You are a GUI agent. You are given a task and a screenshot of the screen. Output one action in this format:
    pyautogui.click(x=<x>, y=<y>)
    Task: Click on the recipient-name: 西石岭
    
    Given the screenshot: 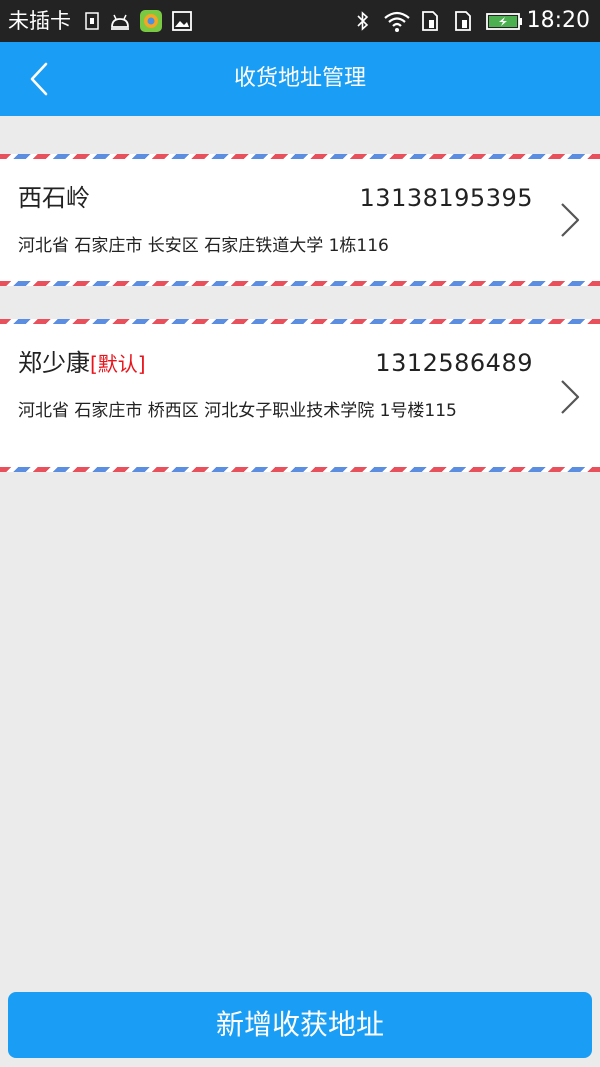 What is the action you would take?
    pyautogui.click(x=54, y=198)
    